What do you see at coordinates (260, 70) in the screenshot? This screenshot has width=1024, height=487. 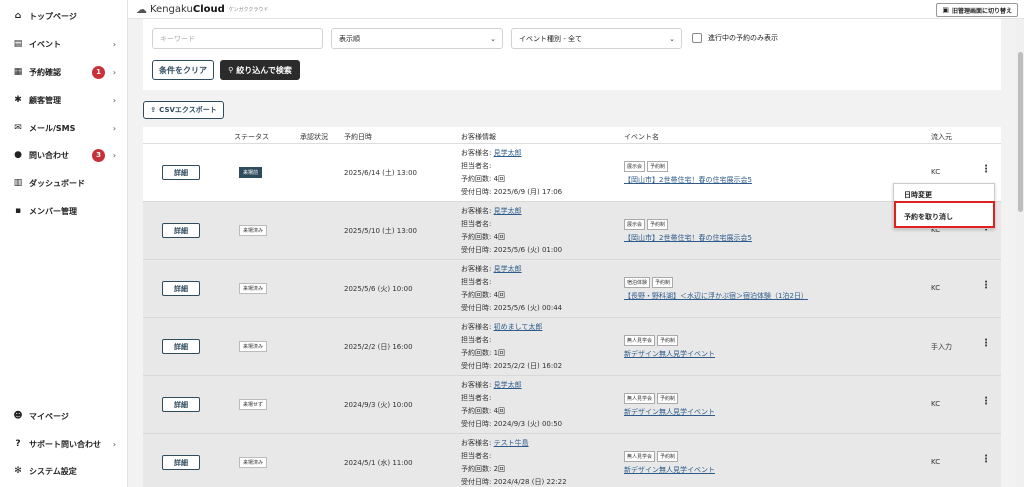 I see `search-button: ⚲ 絞り込んで検索` at bounding box center [260, 70].